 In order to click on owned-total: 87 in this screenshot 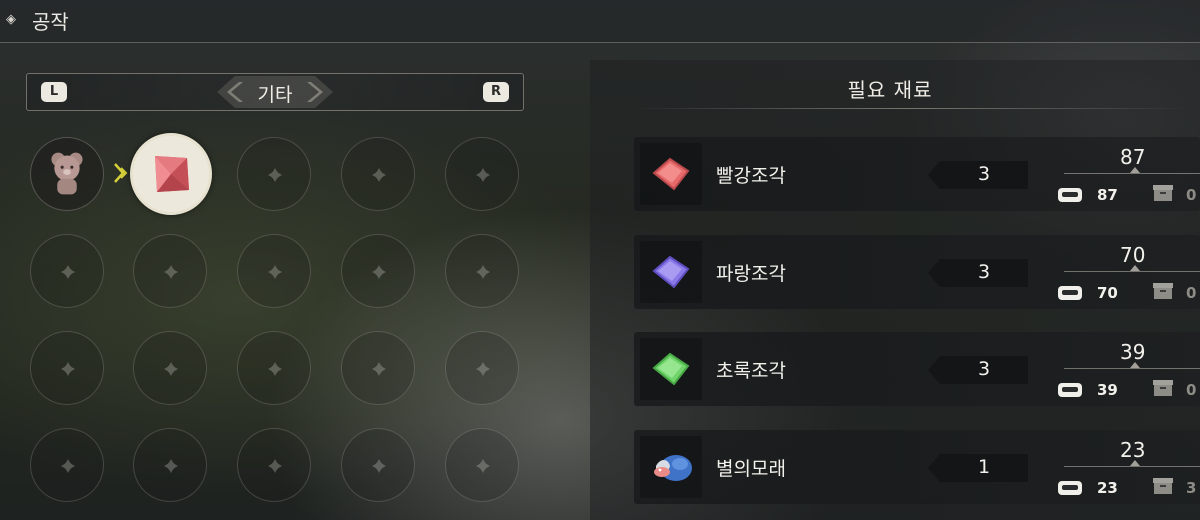, I will do `click(1133, 157)`.